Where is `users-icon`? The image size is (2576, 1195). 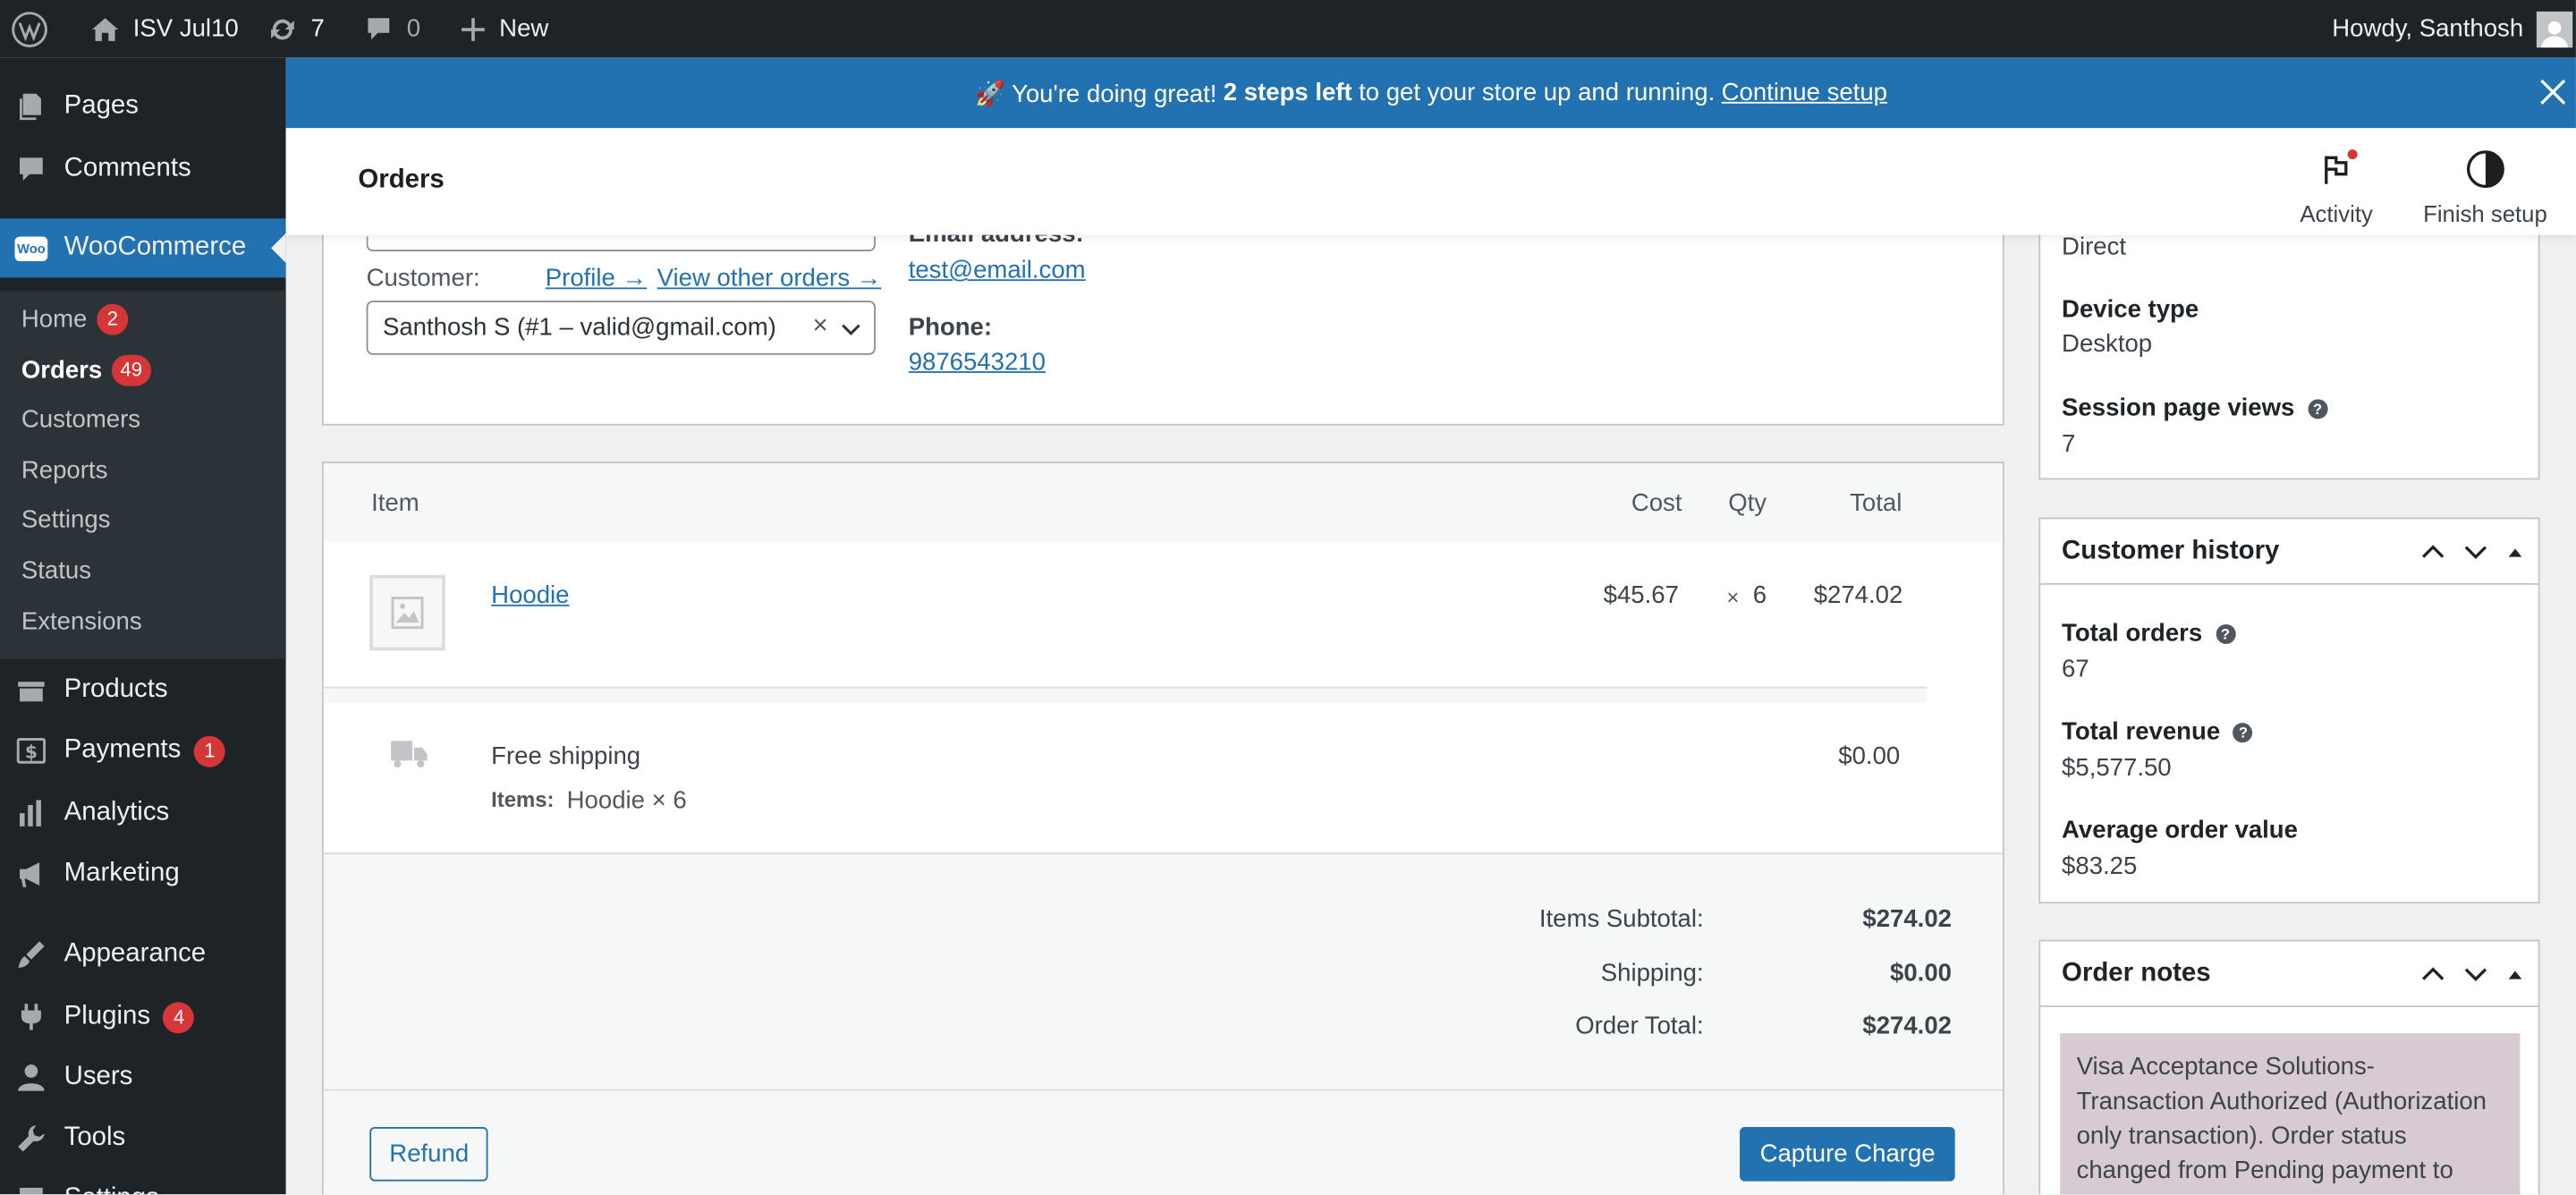
users-icon is located at coordinates (31, 1078).